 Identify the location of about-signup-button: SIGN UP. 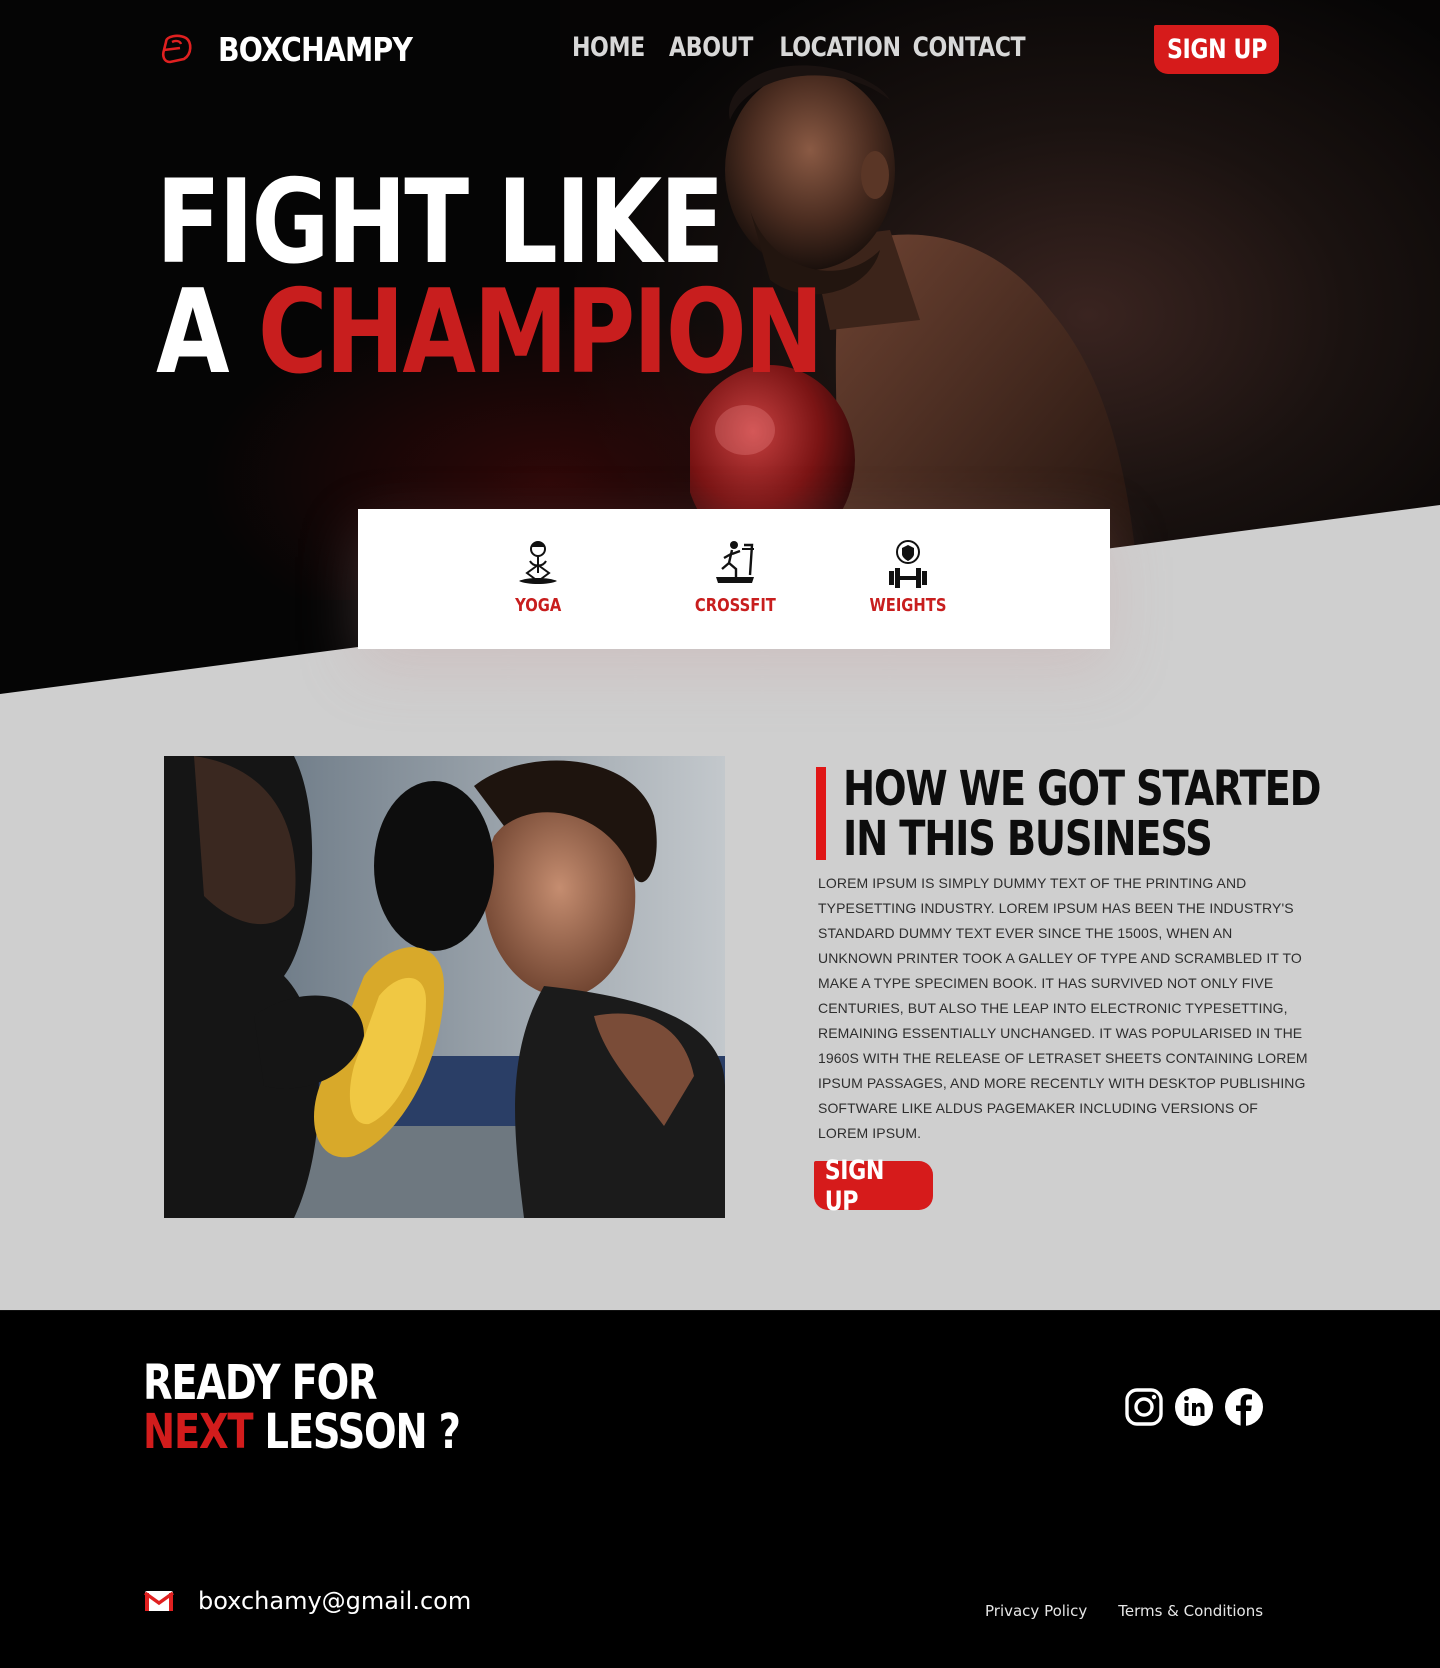
(873, 1186).